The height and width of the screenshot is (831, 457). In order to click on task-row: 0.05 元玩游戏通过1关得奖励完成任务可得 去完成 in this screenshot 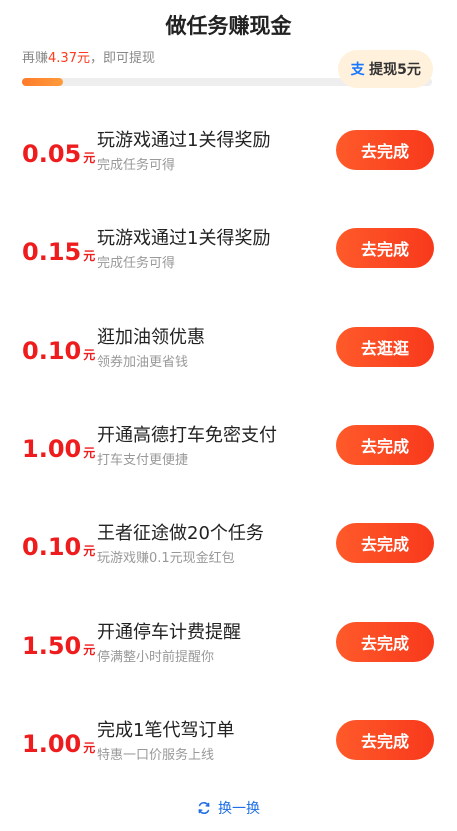, I will do `click(228, 151)`.